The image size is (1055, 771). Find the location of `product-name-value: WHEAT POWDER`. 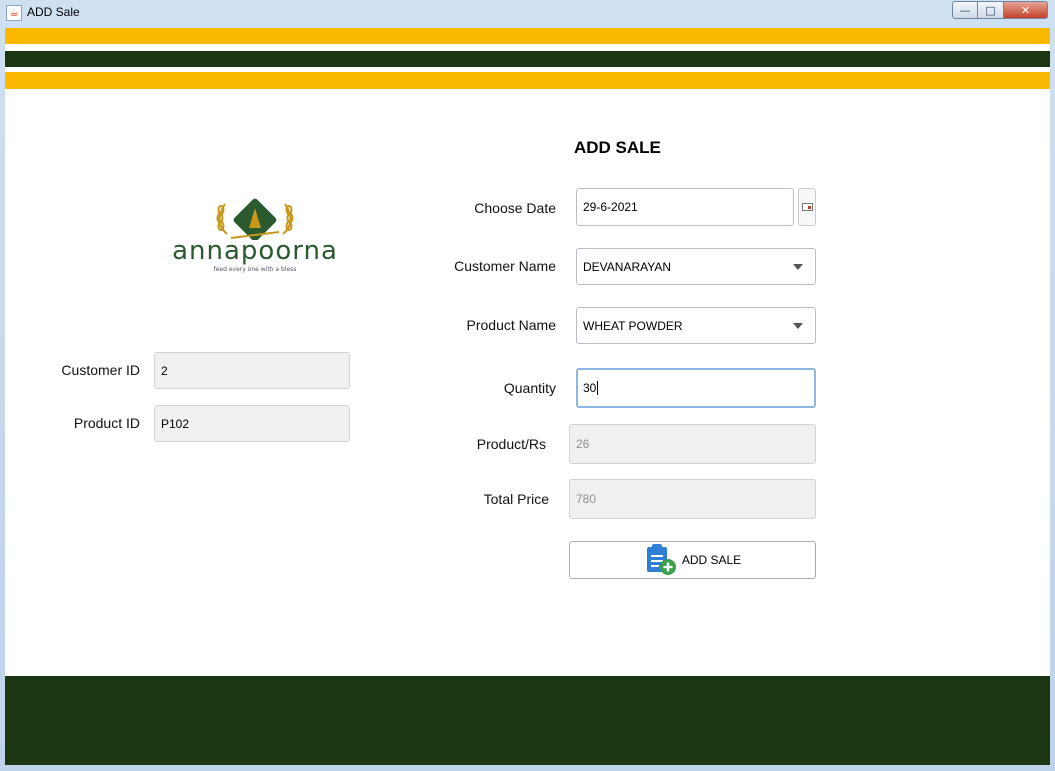

product-name-value: WHEAT POWDER is located at coordinates (633, 325).